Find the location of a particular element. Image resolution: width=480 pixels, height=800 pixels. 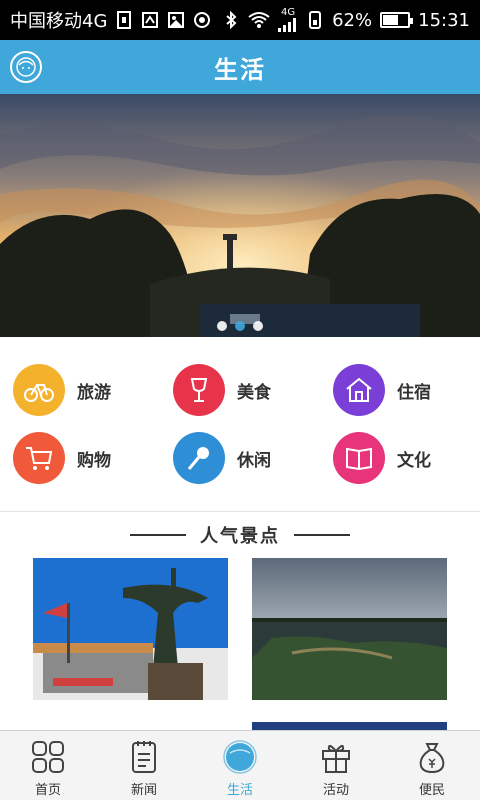

battery-icon is located at coordinates (397, 20).